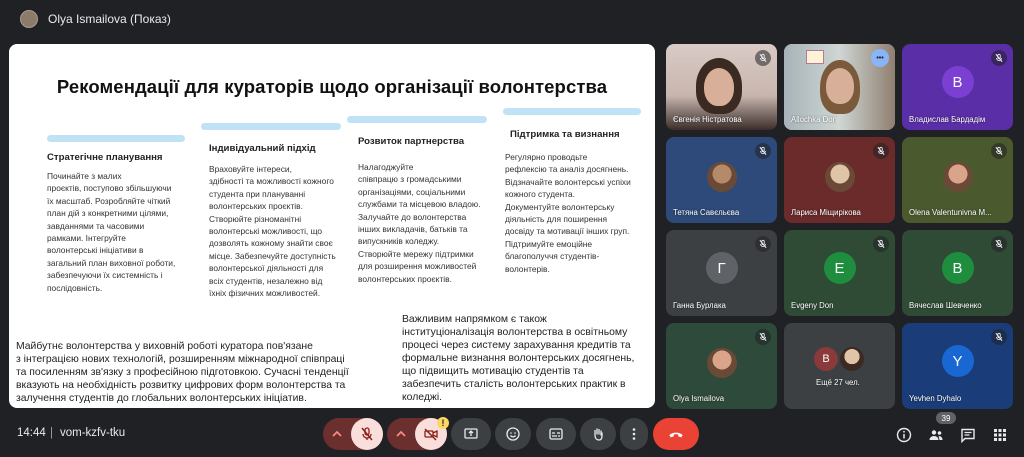 The image size is (1024, 457). I want to click on more-options-button, so click(634, 434).